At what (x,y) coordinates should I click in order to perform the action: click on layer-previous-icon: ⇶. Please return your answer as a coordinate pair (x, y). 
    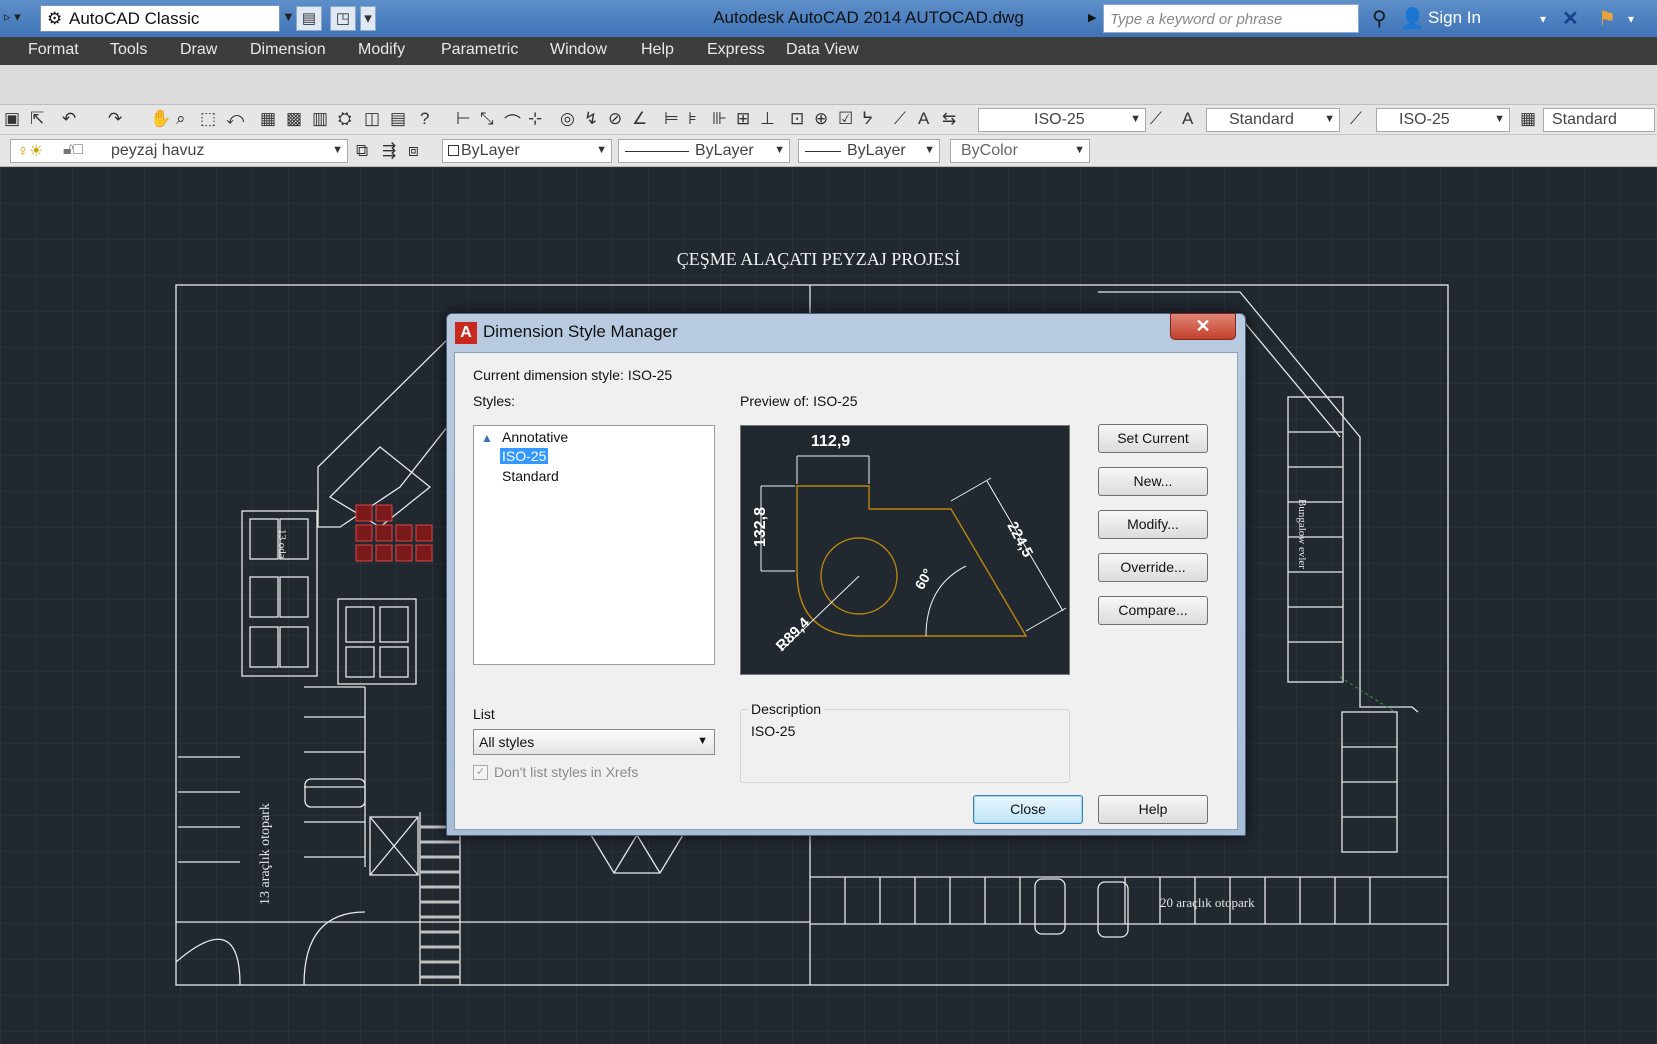
    Looking at the image, I should click on (389, 151).